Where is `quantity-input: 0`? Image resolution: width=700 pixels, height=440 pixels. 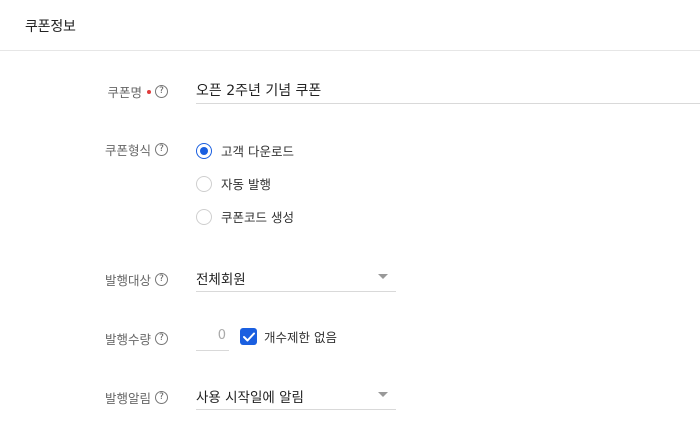 quantity-input: 0 is located at coordinates (212, 338).